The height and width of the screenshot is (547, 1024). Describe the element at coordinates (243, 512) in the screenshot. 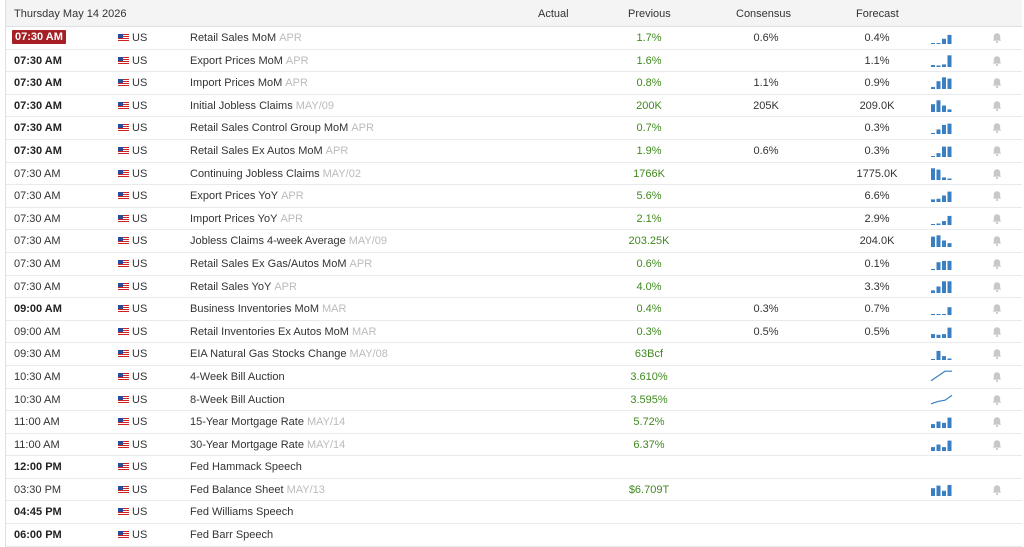

I see `event-name-link: Fed Williams Speech` at that location.